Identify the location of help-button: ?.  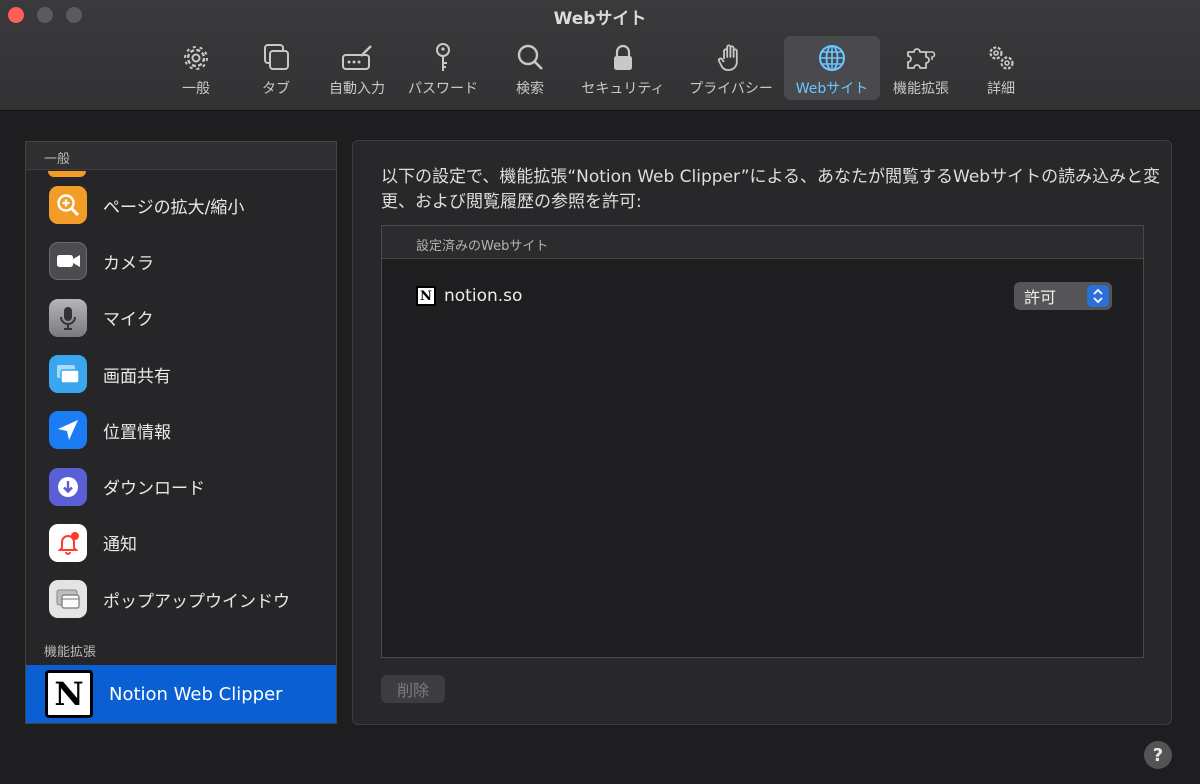
(1158, 755).